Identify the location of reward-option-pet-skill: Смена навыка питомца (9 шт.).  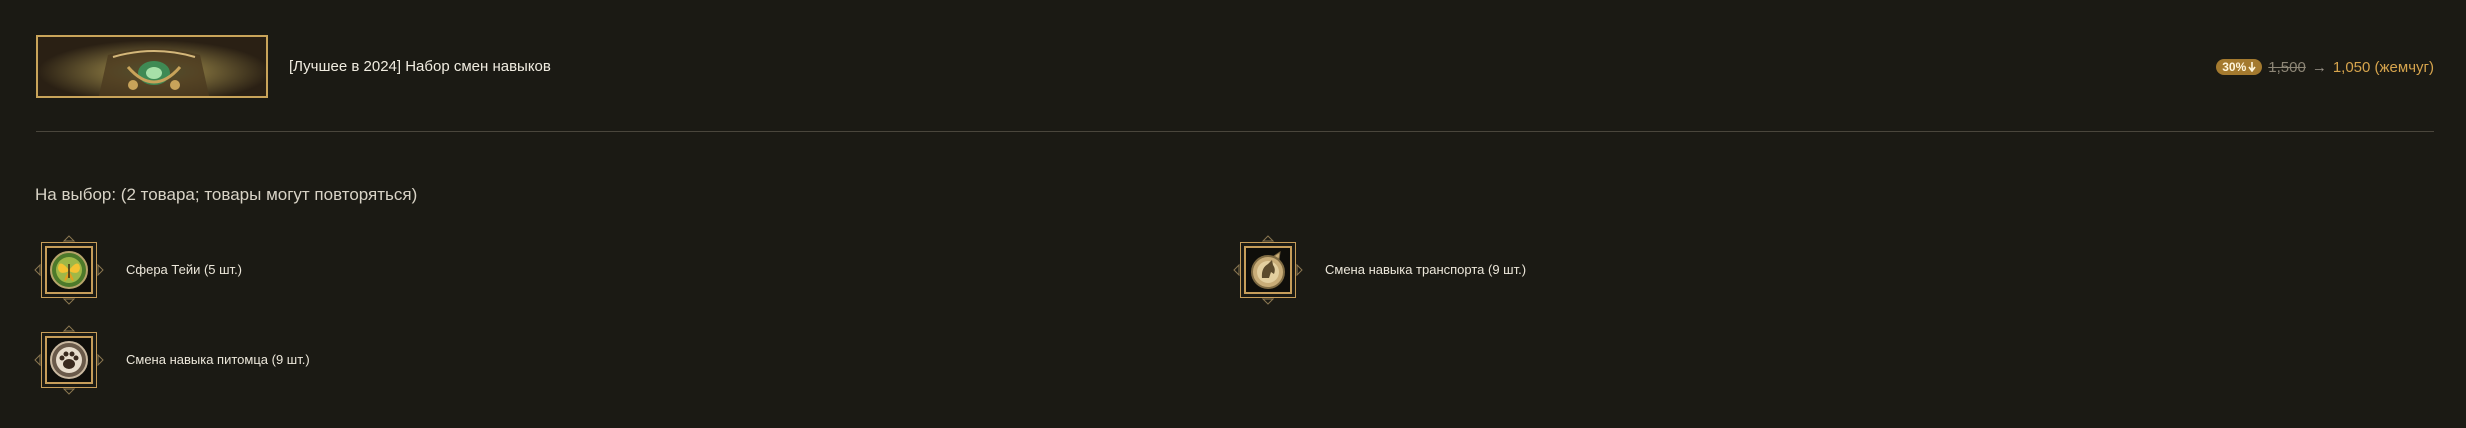
(234, 360).